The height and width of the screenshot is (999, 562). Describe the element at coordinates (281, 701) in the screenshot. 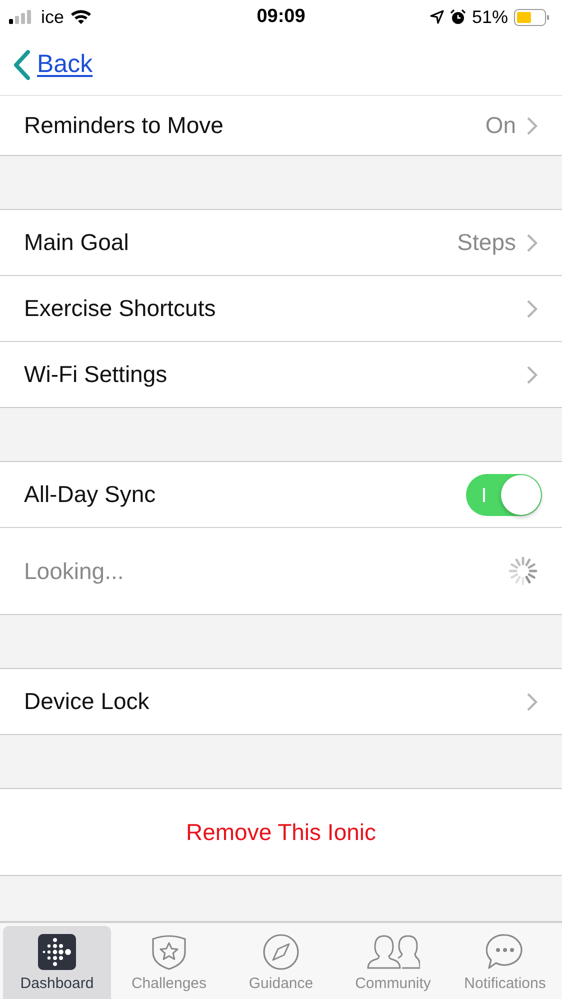

I see `settings-row: Device Lock` at that location.